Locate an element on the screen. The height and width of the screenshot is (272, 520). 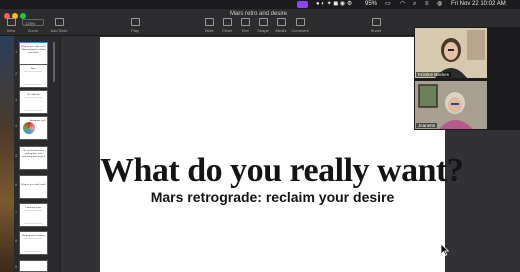
shape-icon is located at coordinates (263, 22).